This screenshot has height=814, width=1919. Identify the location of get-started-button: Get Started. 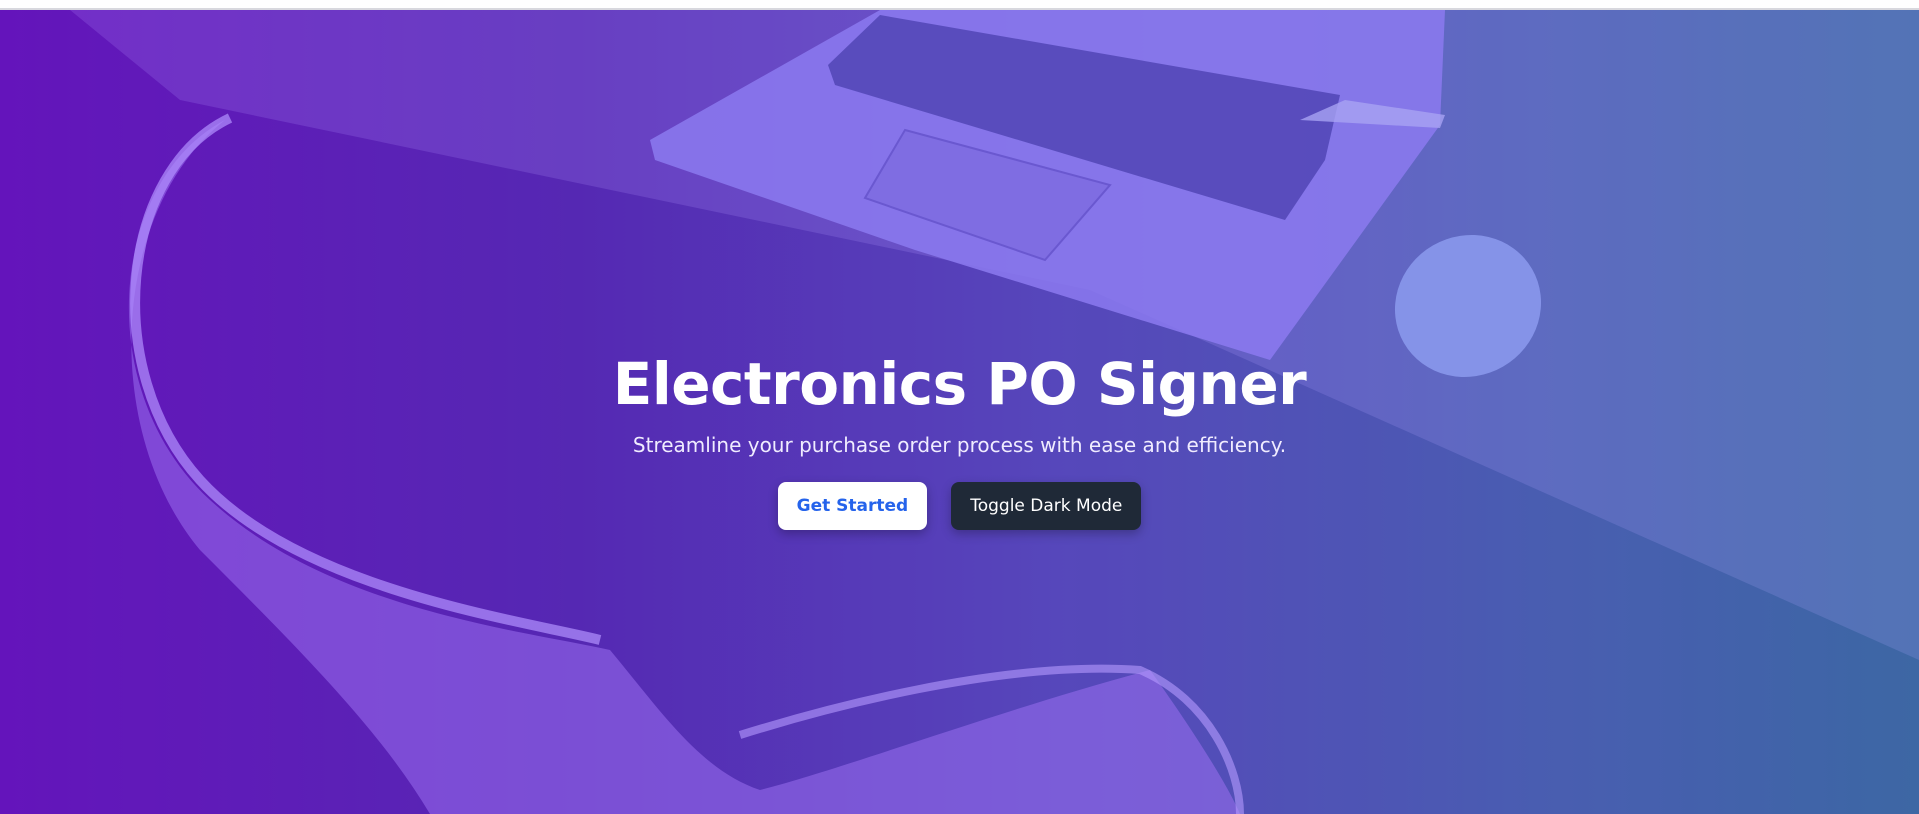
(852, 505).